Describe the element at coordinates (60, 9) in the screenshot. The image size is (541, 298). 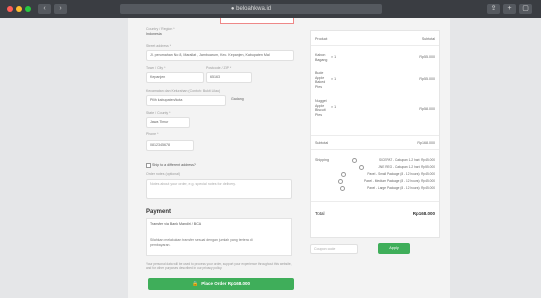
I see `forward-button: ›` at that location.